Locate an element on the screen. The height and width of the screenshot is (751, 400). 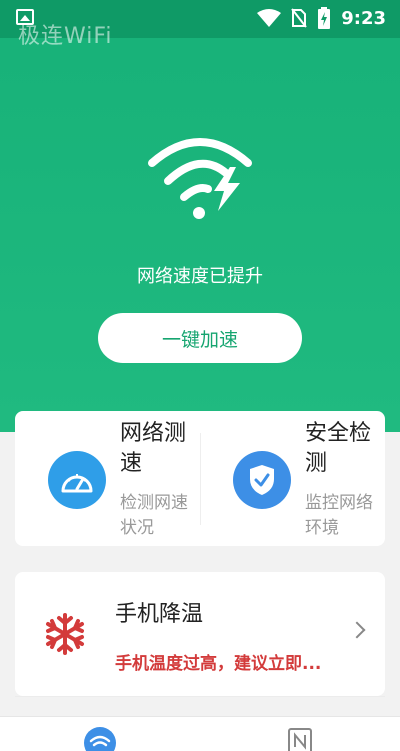
security-check-title: 安全检测 is located at coordinates (338, 448).